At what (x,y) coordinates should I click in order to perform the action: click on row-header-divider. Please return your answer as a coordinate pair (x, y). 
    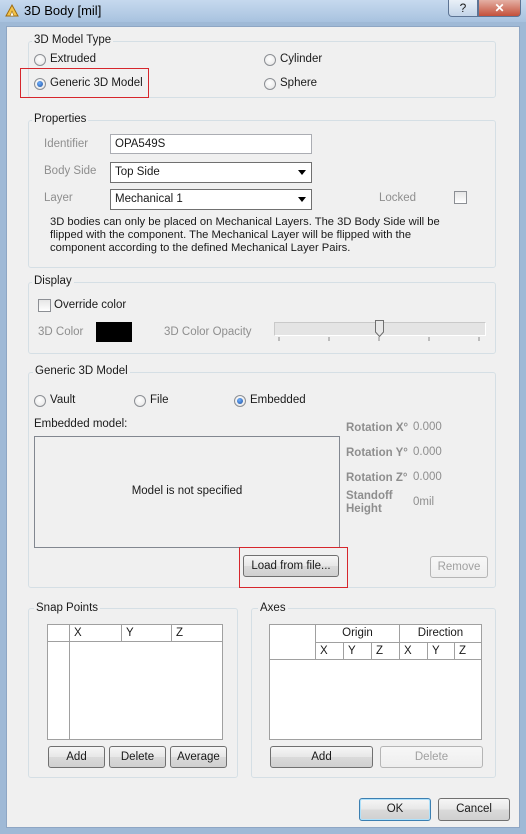
    Looking at the image, I should click on (69, 690).